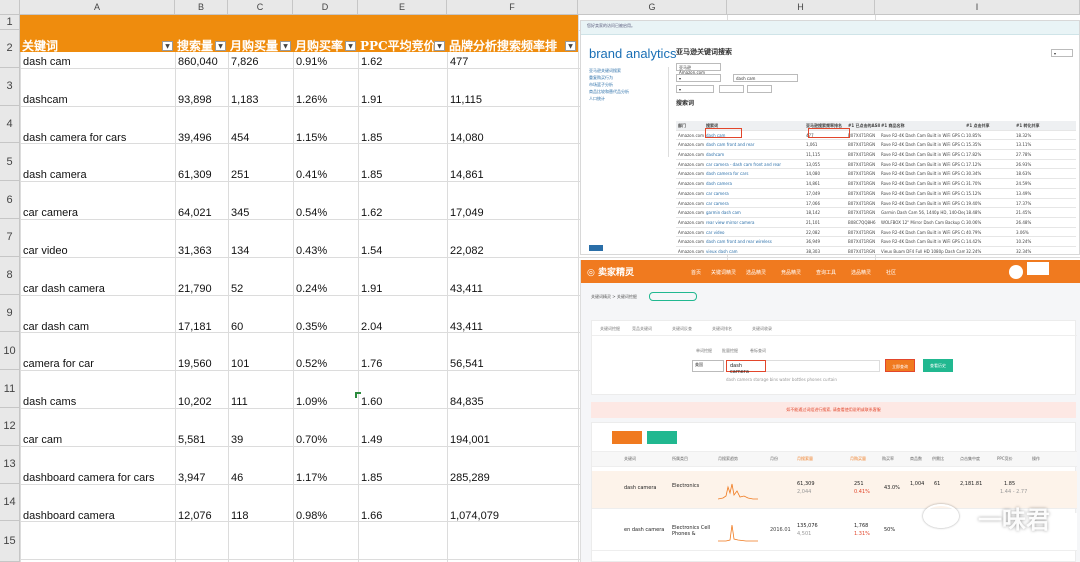 This screenshot has height=562, width=1080. Describe the element at coordinates (325, 125) in the screenshot. I see `value-cell: 1.15%` at that location.